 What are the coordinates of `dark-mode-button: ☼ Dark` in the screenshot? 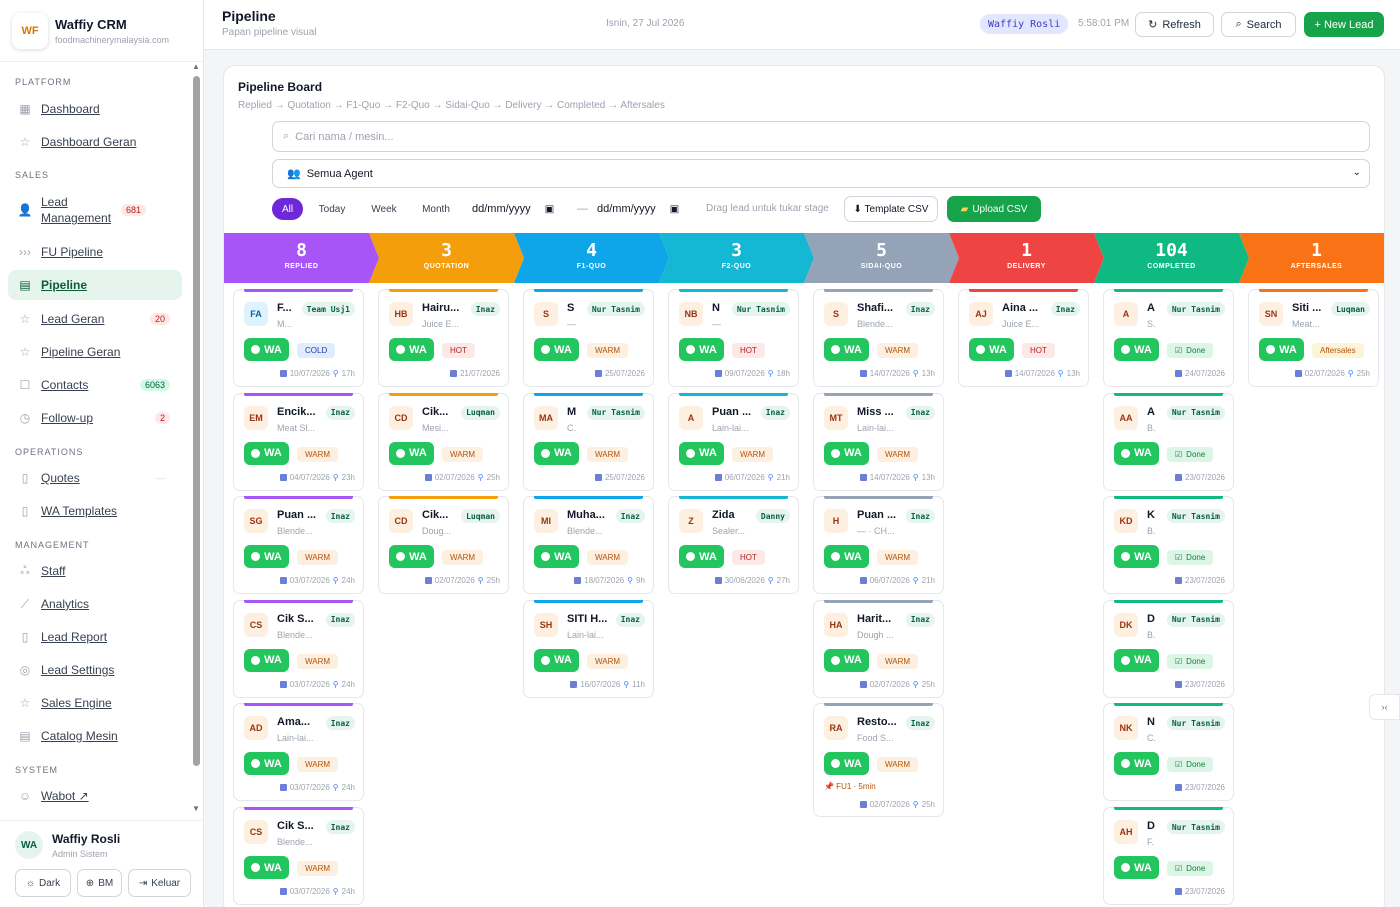 It's located at (43, 883).